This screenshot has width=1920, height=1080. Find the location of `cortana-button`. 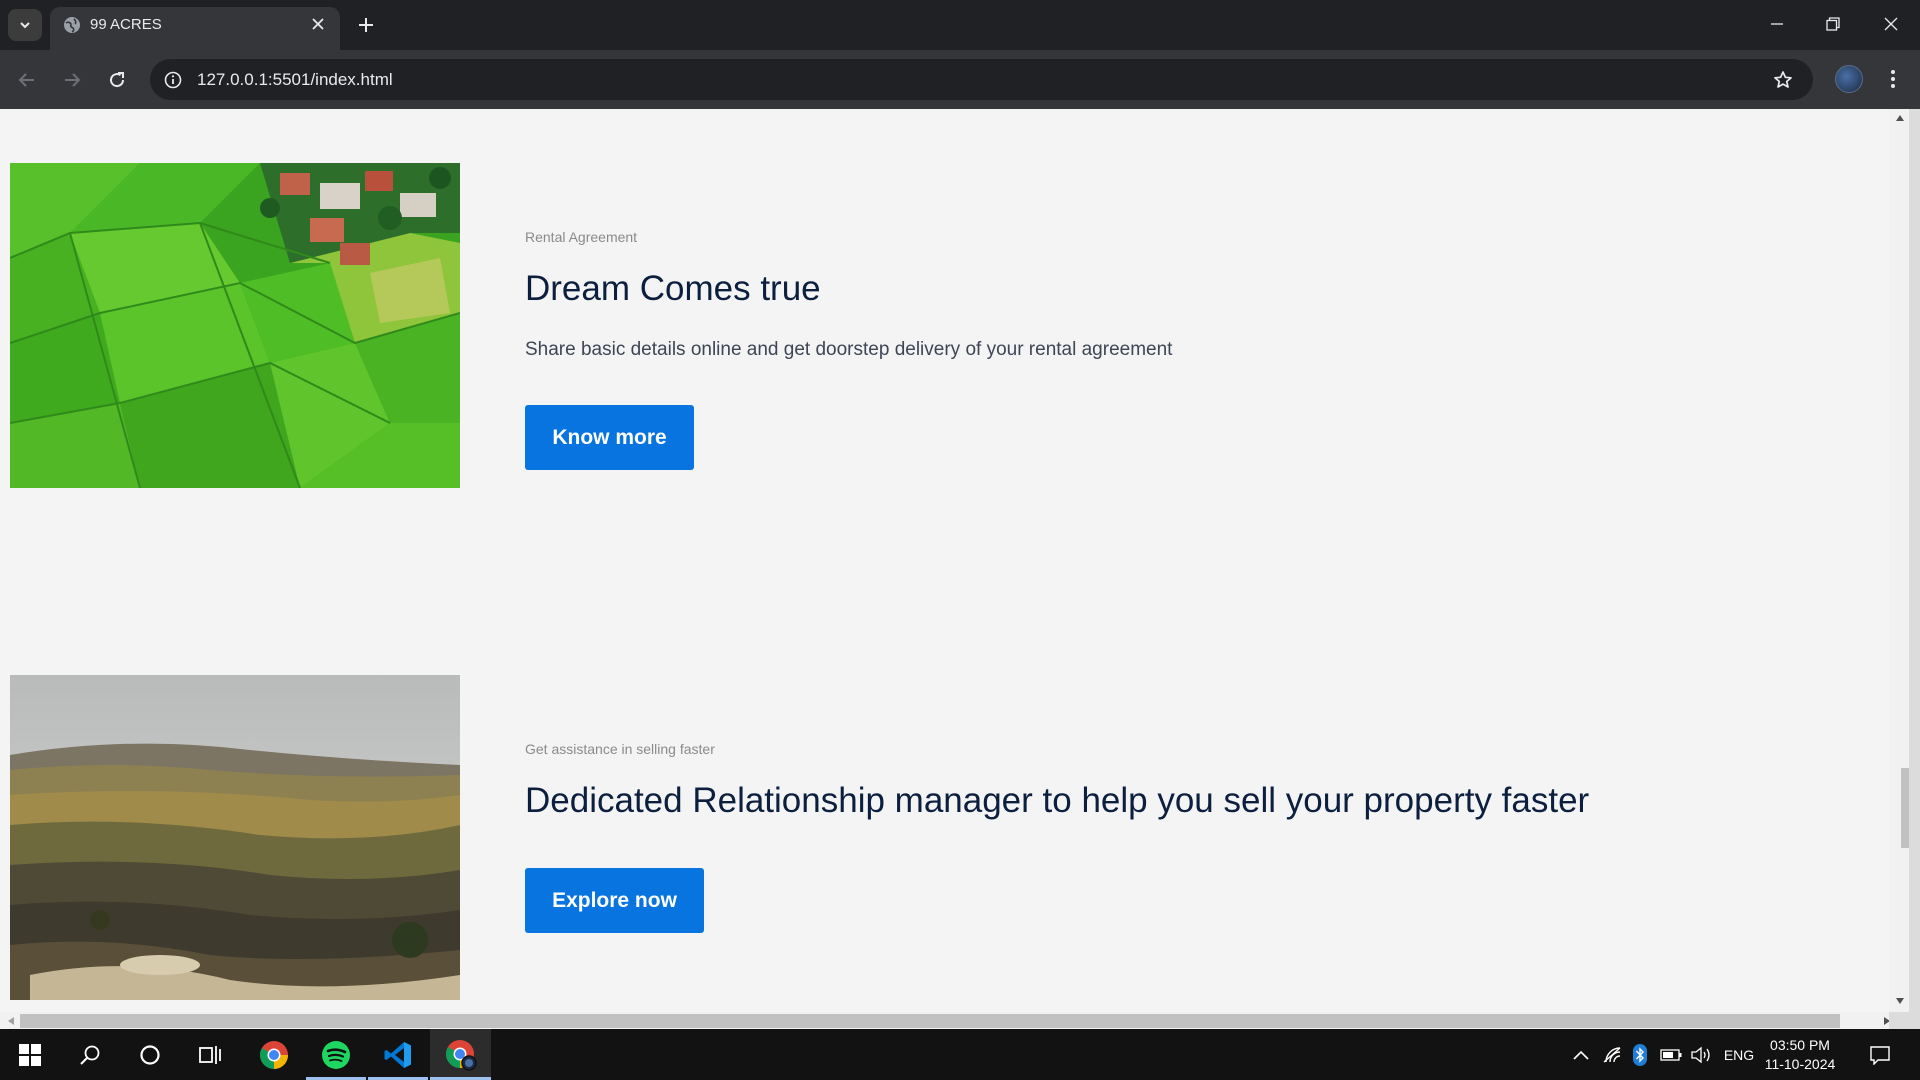

cortana-button is located at coordinates (150, 1054).